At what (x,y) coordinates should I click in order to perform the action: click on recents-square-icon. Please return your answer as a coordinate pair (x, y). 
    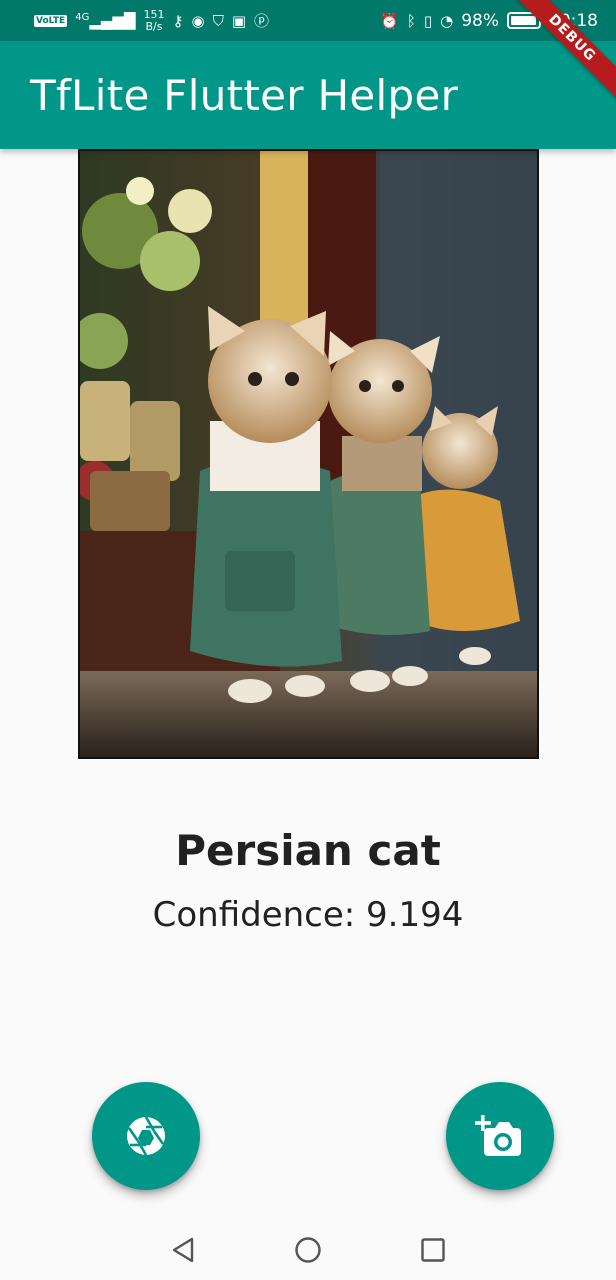
    Looking at the image, I should click on (433, 1250).